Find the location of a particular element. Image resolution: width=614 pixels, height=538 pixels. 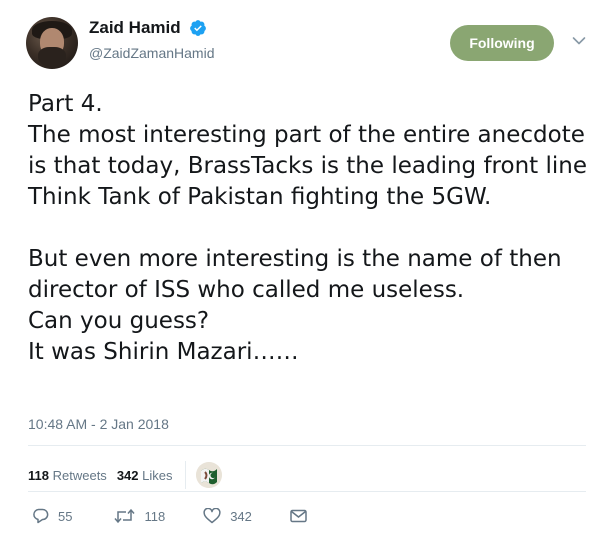

envelope-icon is located at coordinates (298, 516).